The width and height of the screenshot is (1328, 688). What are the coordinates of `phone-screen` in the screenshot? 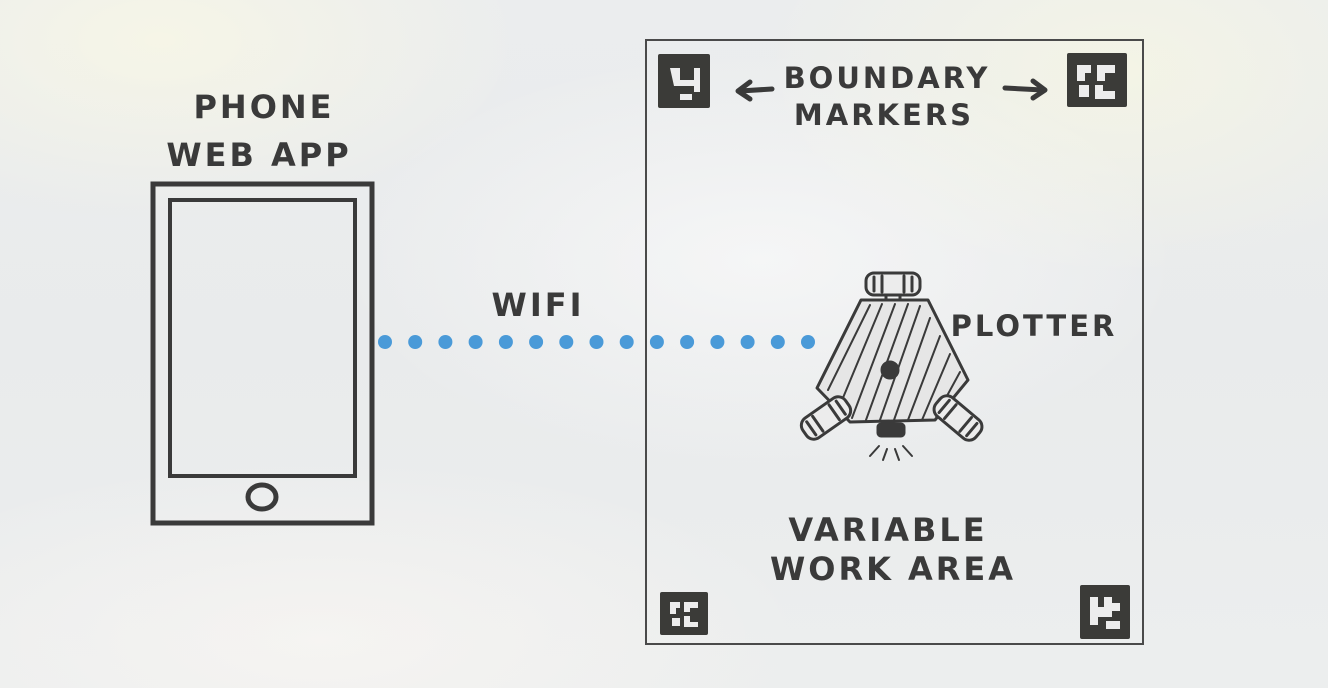 It's located at (262, 338).